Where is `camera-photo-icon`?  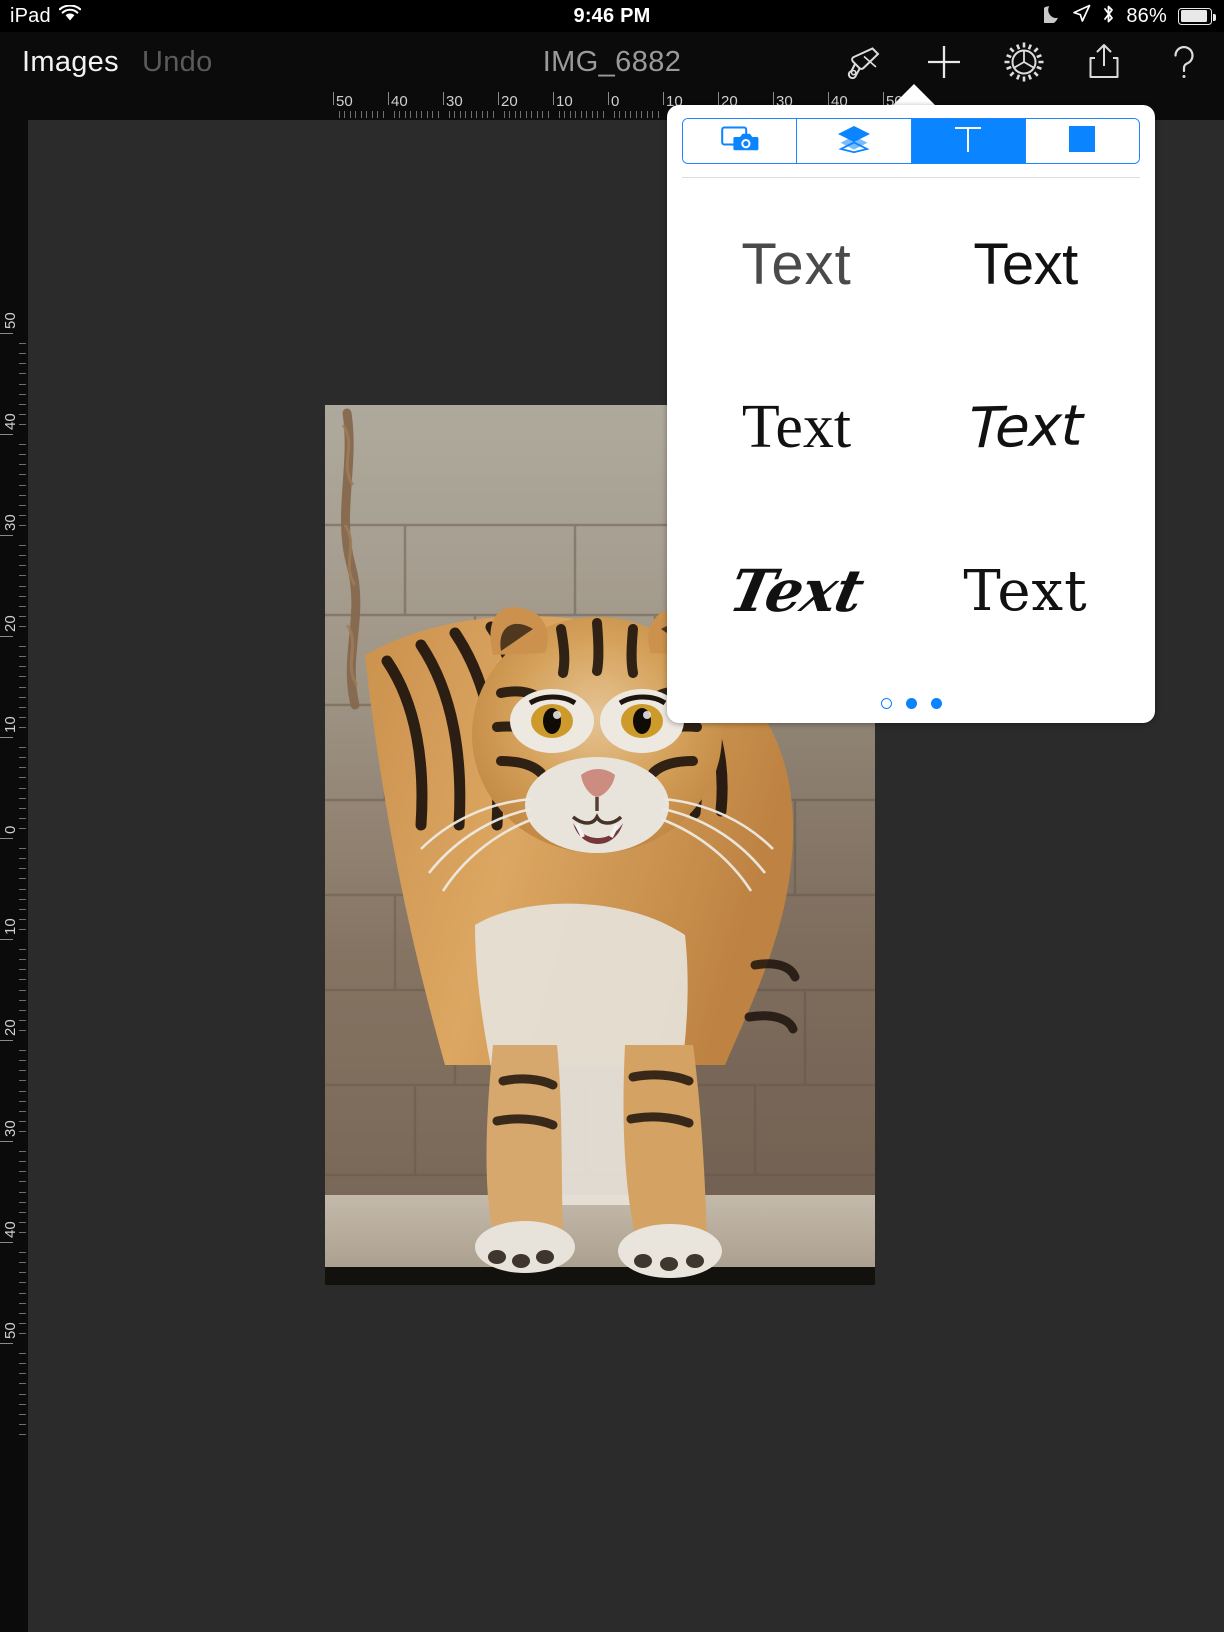 camera-photo-icon is located at coordinates (739, 141).